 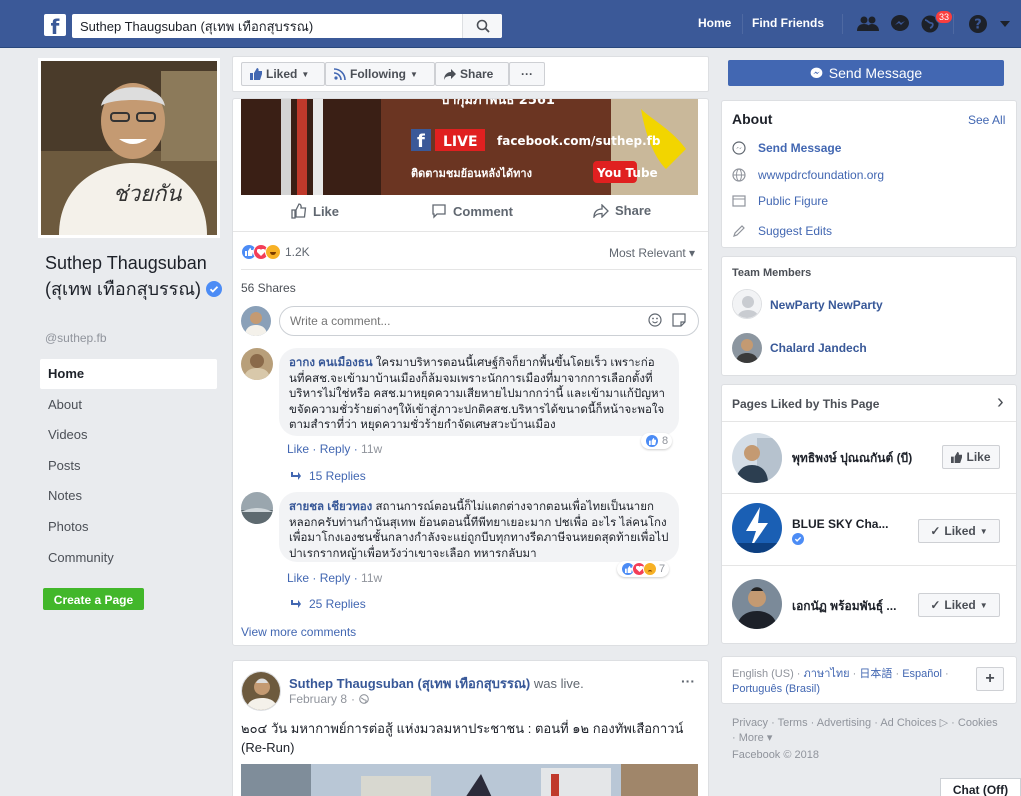 I want to click on about-category-link: Public Figure, so click(x=793, y=201).